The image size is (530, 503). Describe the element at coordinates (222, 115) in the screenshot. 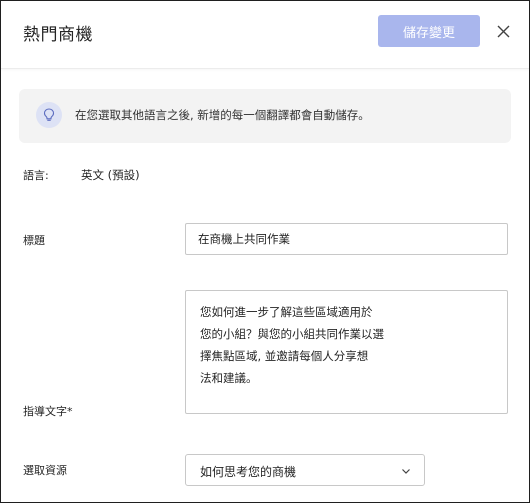

I see `info-text: 在您選取其他語言之後, 新增的每一個翻譯都會自動儲存。` at that location.